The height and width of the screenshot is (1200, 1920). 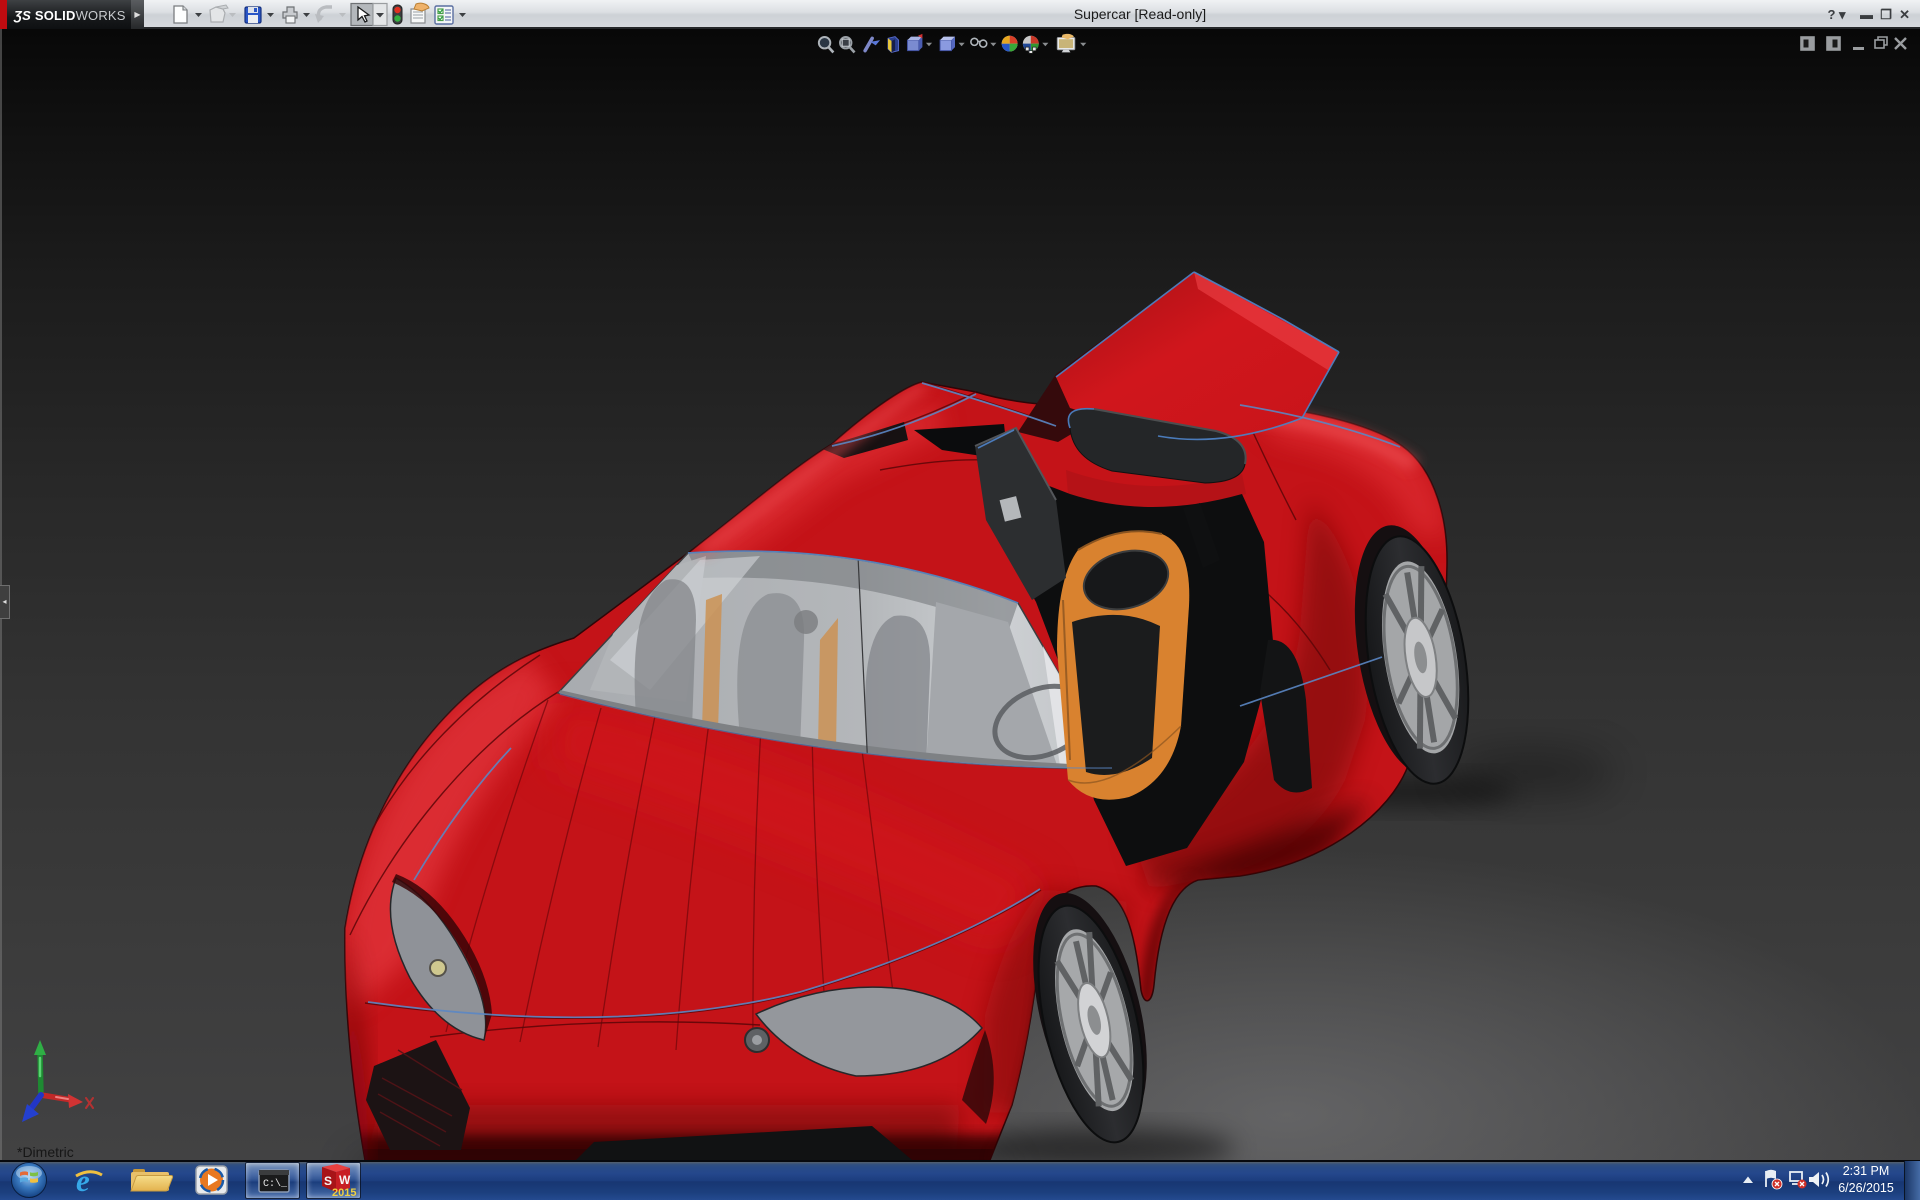 I want to click on svg-text: S, so click(x=328, y=1181).